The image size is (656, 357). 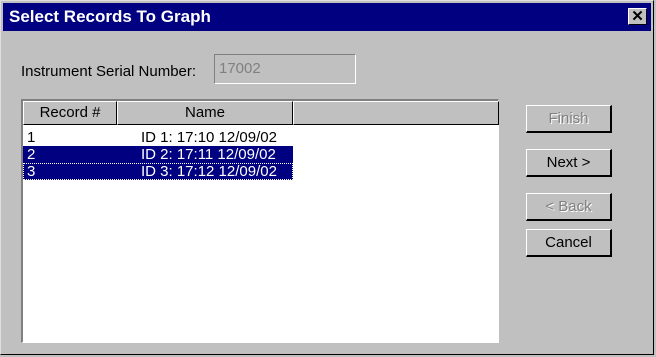 I want to click on list-item: 3 ID 3: 17:12 12/09/02, so click(x=158, y=171).